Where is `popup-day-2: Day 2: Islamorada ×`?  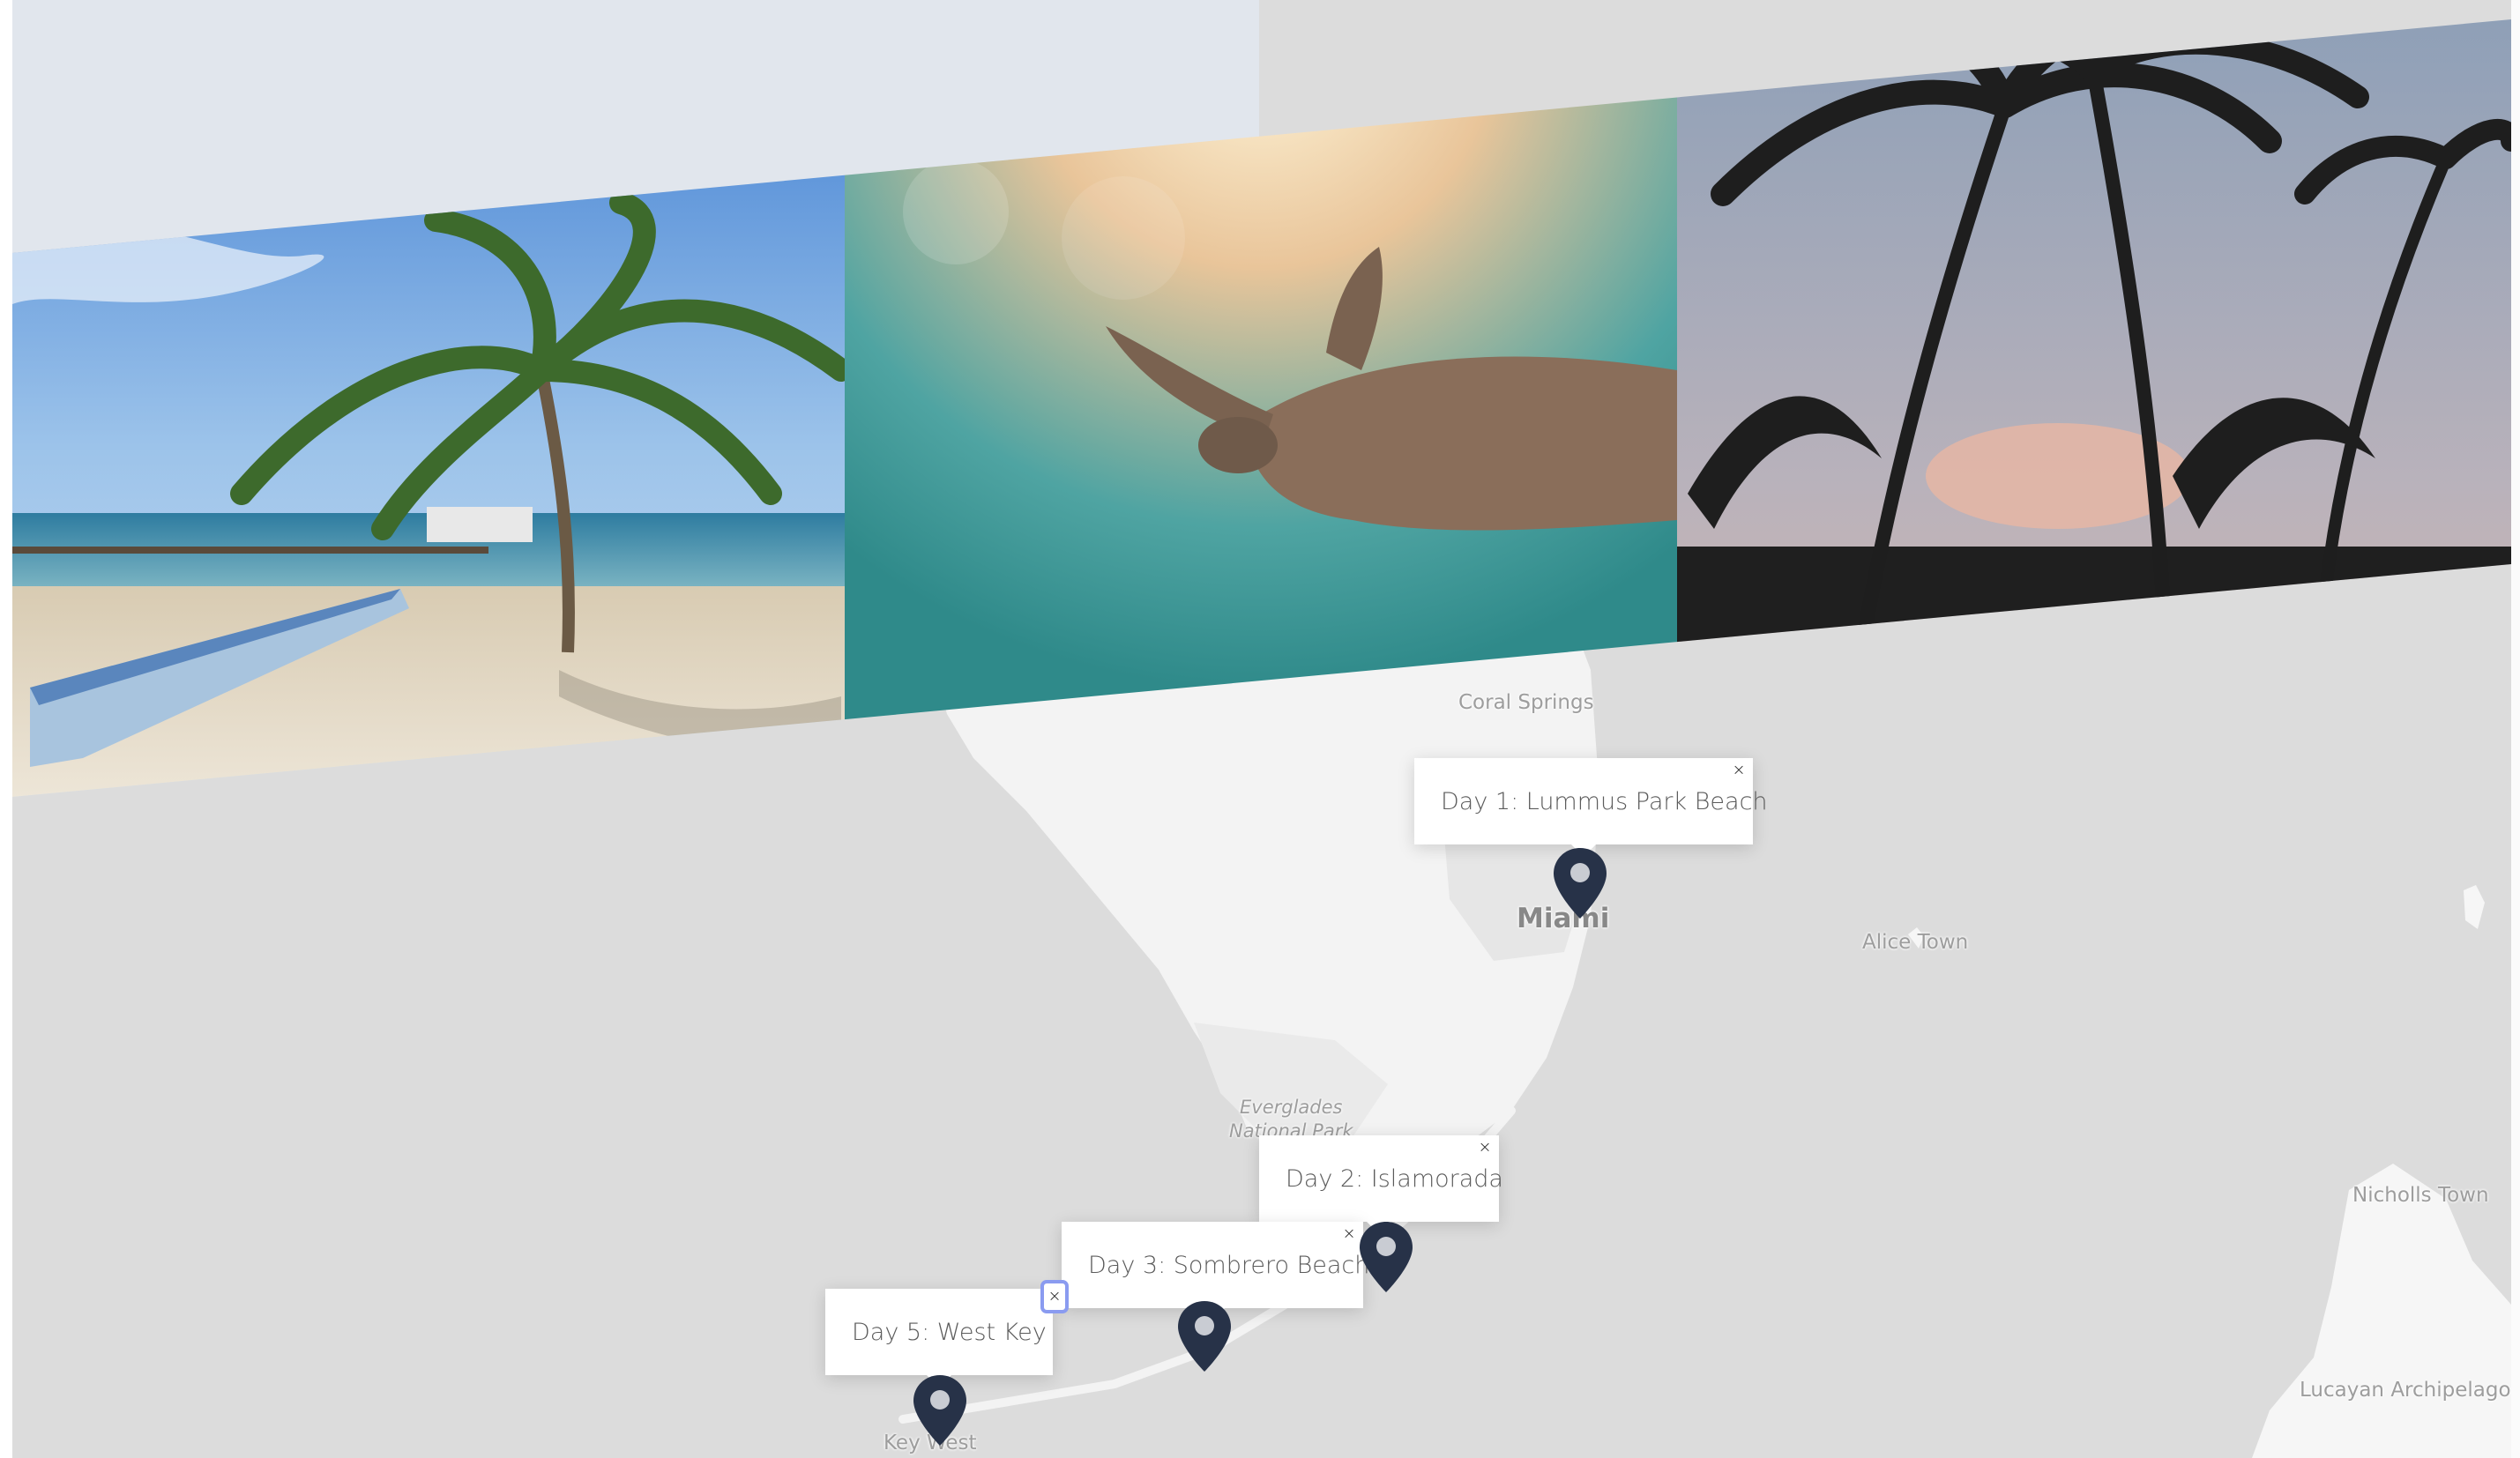
popup-day-2: Day 2: Islamorada × is located at coordinates (1381, 1184).